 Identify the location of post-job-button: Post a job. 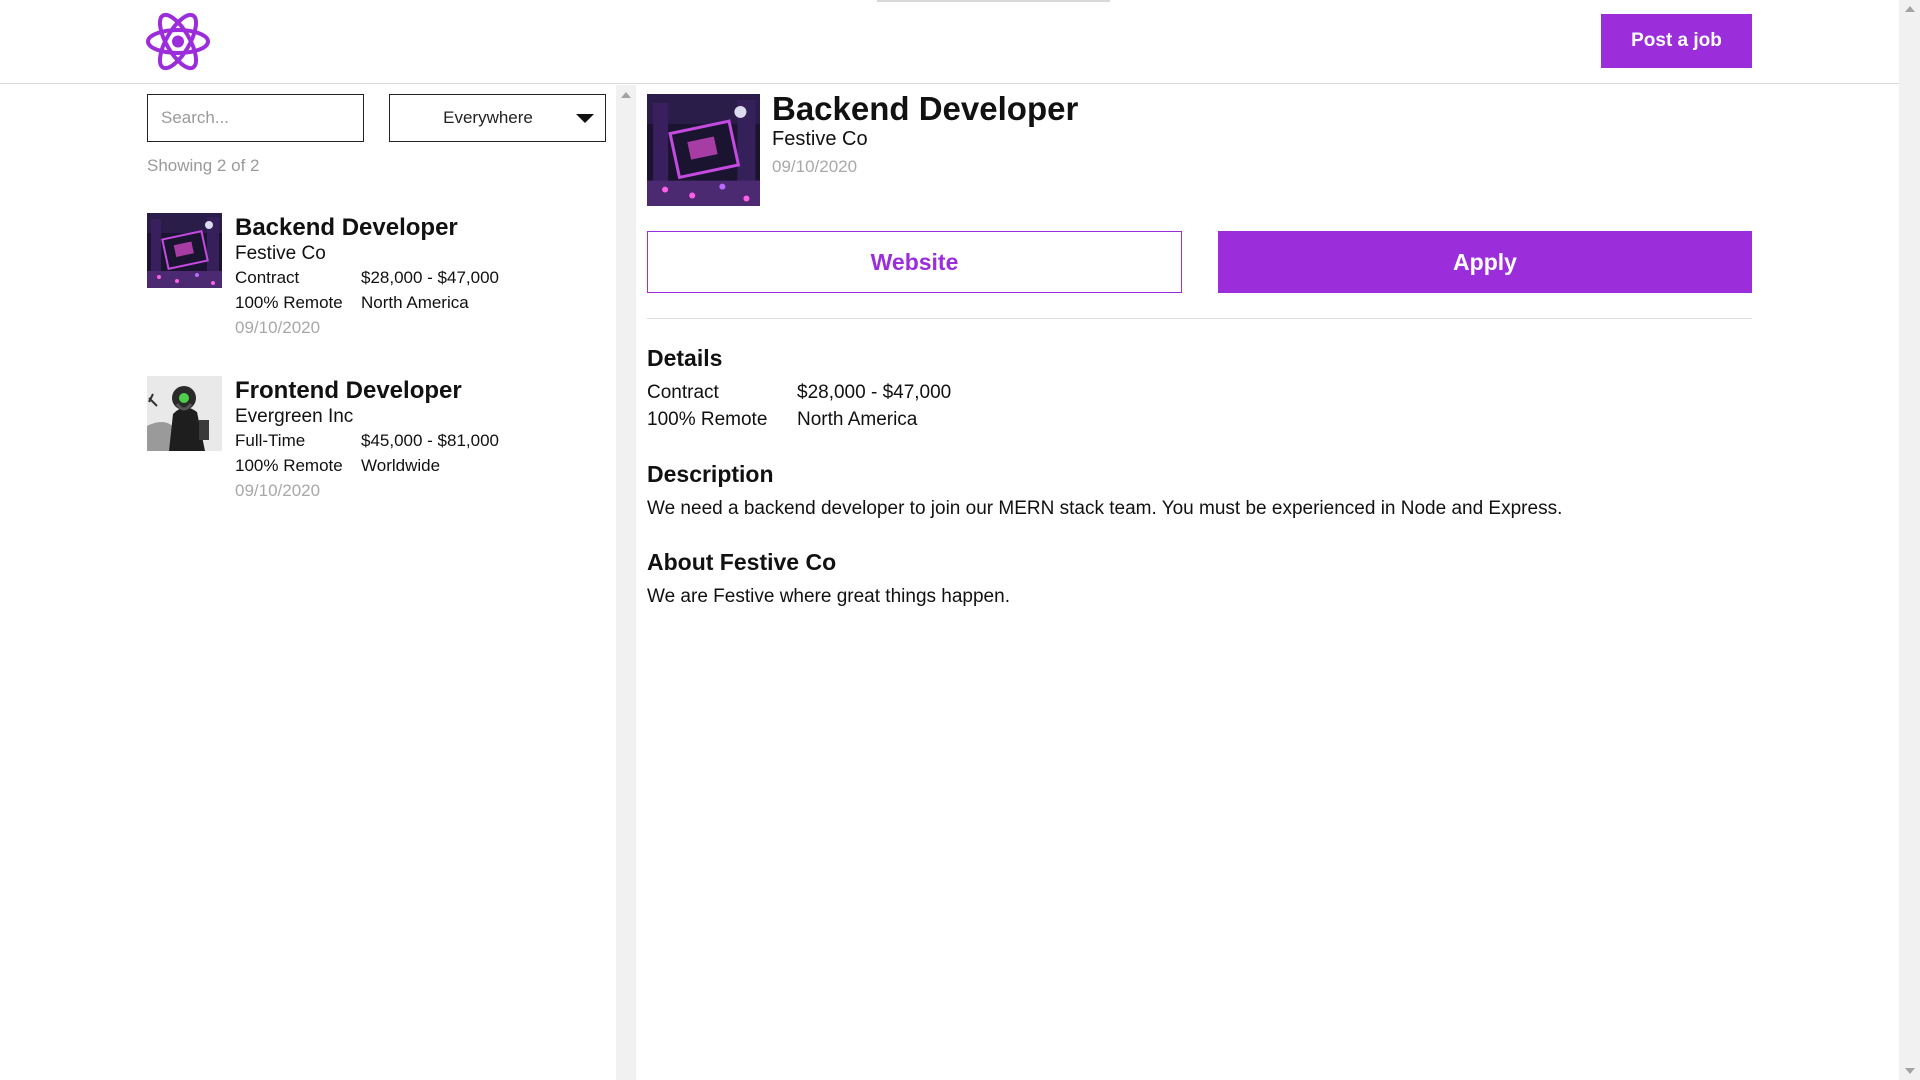
(1676, 41).